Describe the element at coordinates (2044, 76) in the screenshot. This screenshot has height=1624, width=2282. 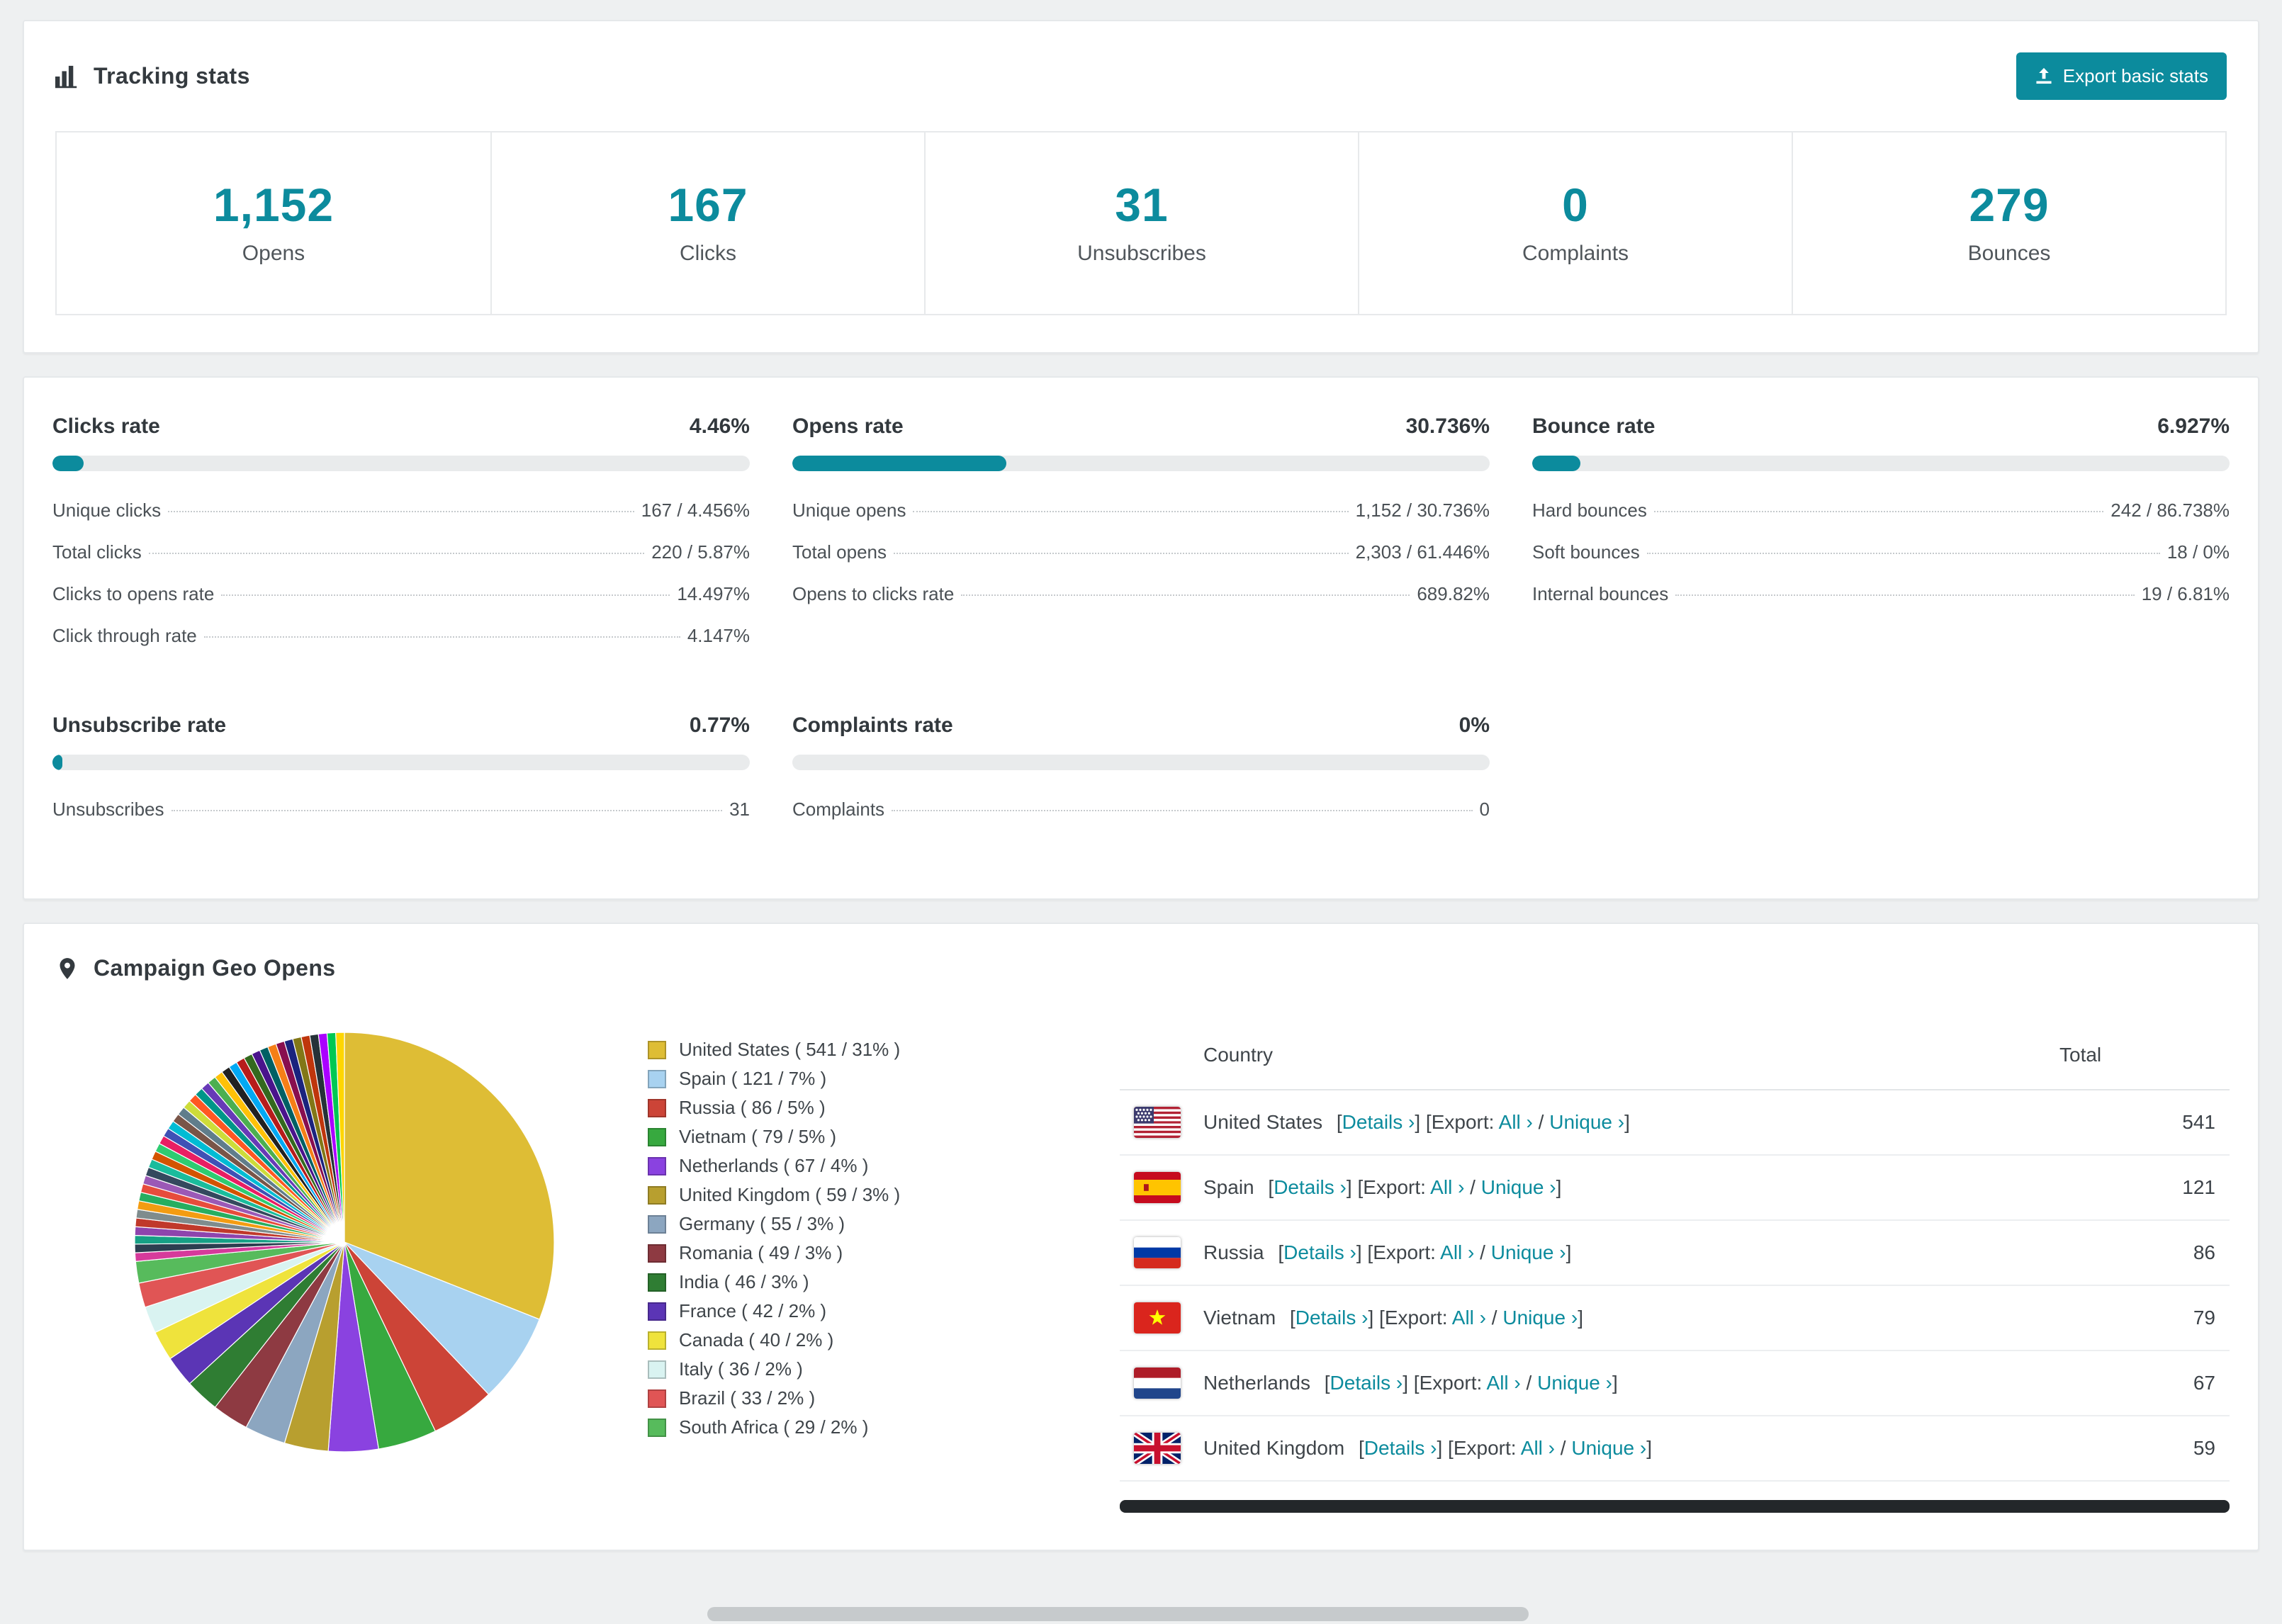
I see `export-icon` at that location.